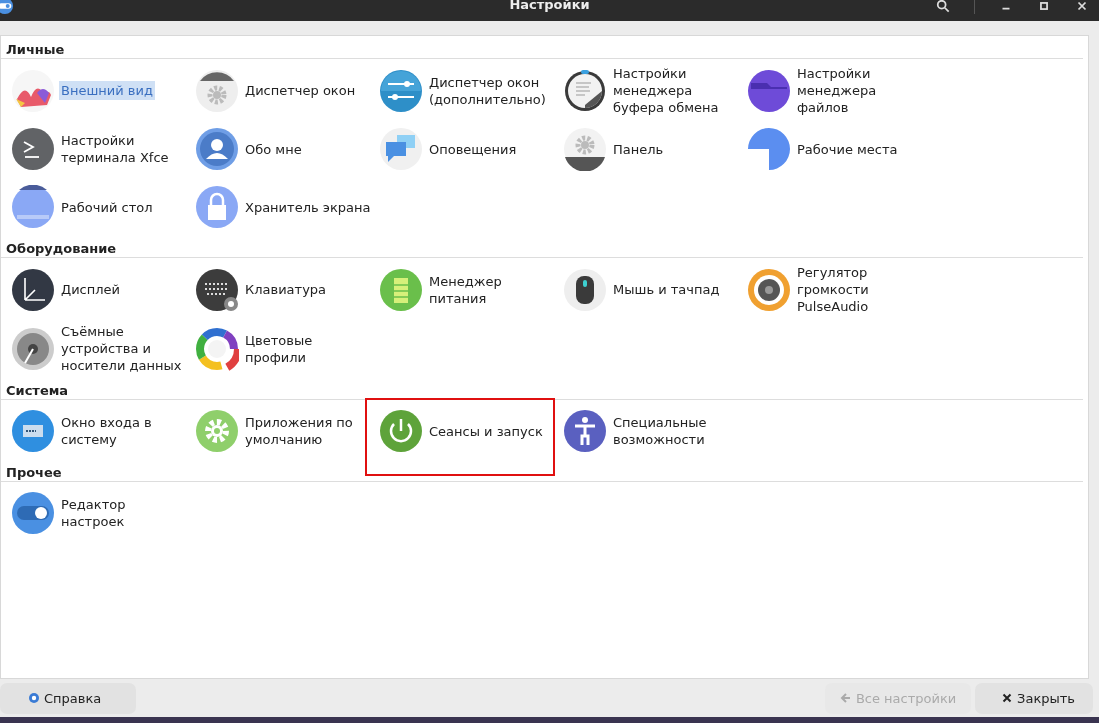 The image size is (1099, 723). I want to click on keyboard-icon, so click(217, 289).